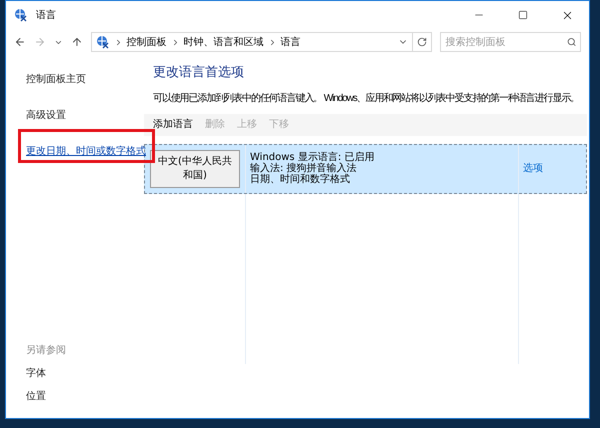  What do you see at coordinates (85, 396) in the screenshot?
I see `see-also-link: 位置` at bounding box center [85, 396].